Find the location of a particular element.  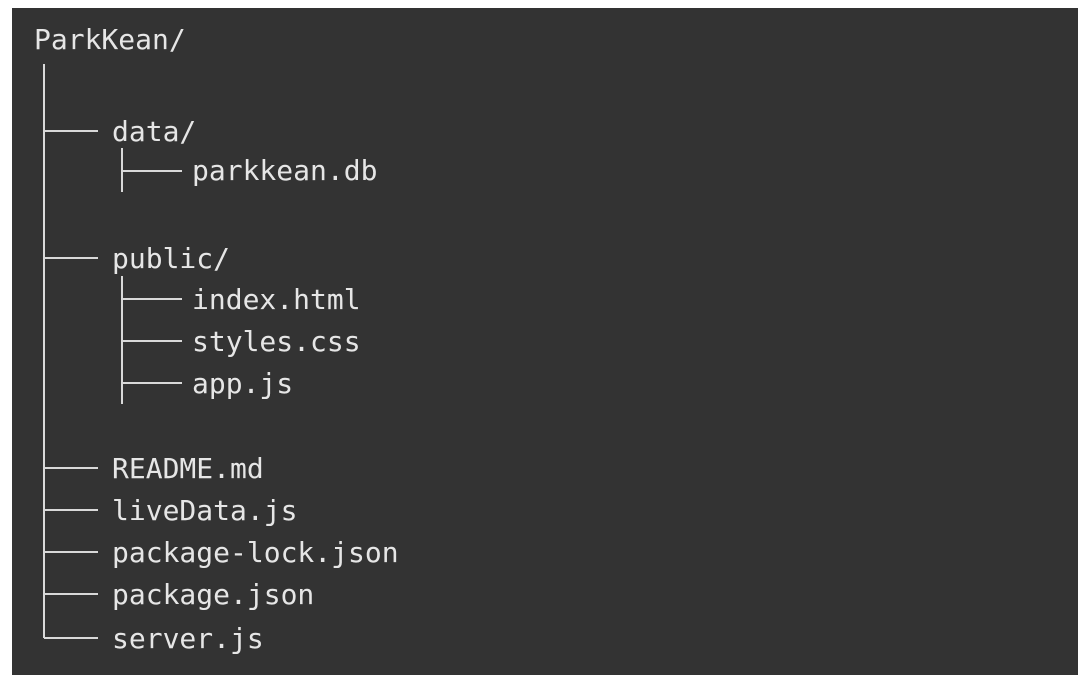

tree-node-file-app-js: app.js is located at coordinates (242, 383).